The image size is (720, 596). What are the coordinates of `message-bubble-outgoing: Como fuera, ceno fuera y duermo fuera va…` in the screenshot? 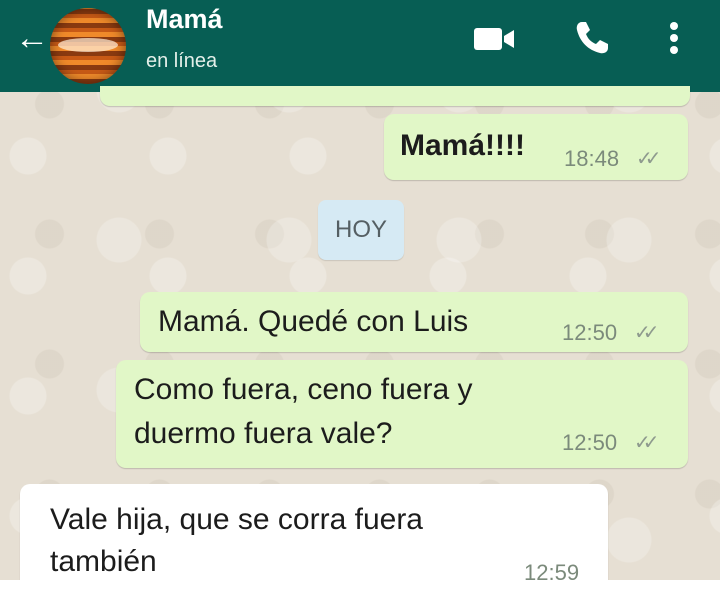 It's located at (402, 414).